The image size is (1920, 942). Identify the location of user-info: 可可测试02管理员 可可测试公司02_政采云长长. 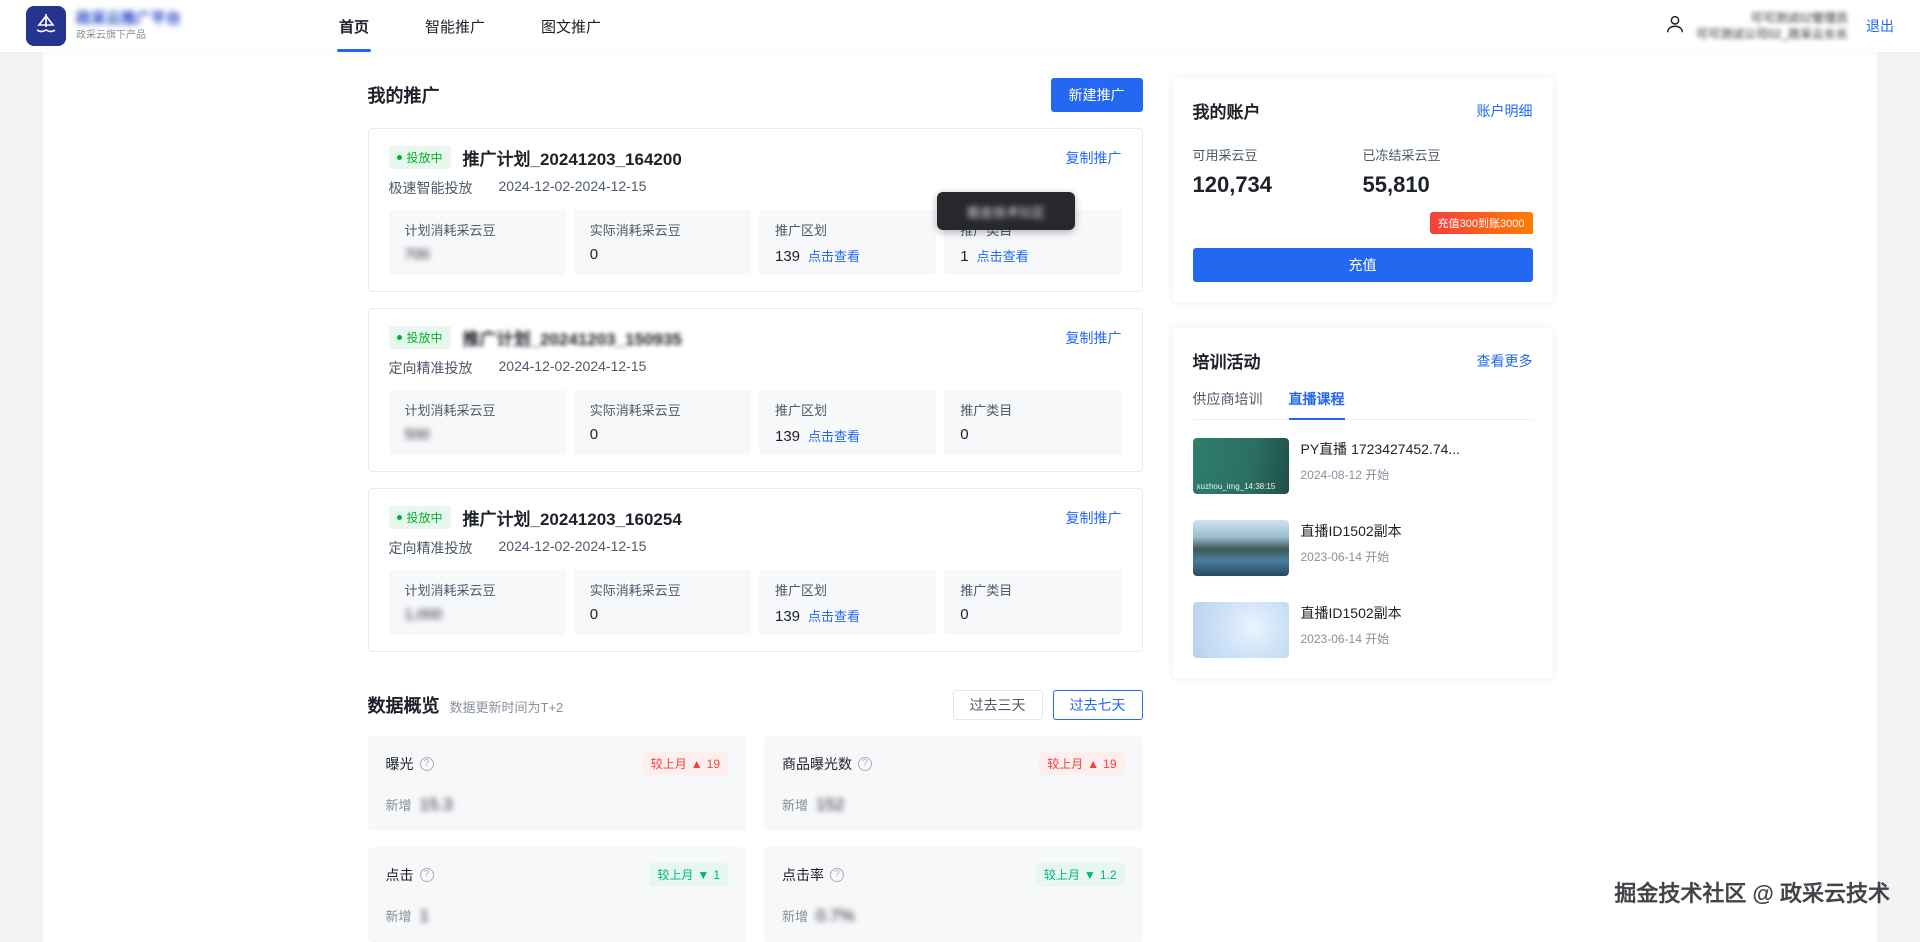
(1772, 26).